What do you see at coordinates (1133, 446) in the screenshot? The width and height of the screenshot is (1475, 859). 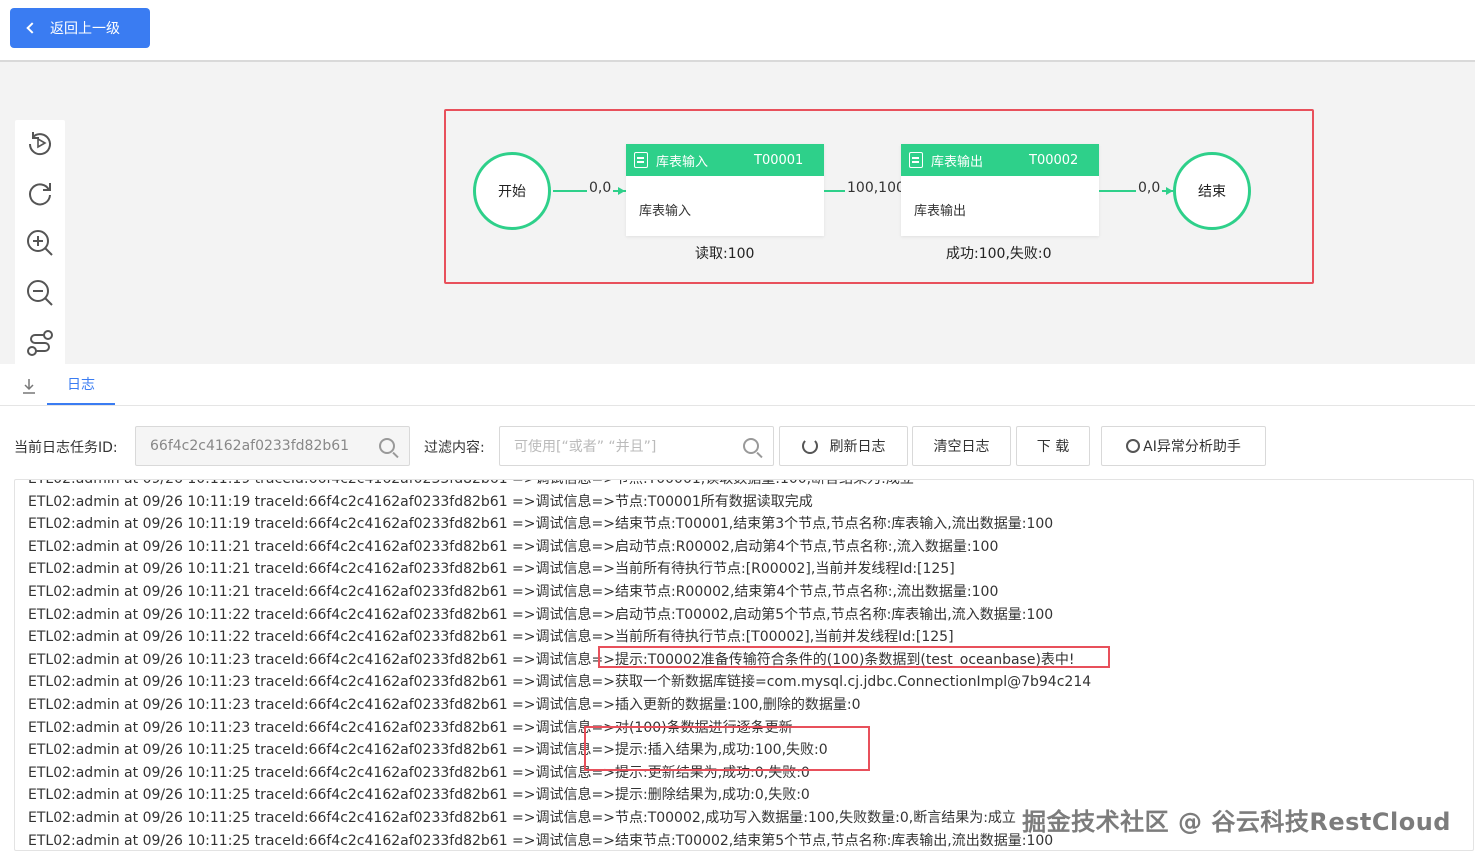 I see `ai-icon` at bounding box center [1133, 446].